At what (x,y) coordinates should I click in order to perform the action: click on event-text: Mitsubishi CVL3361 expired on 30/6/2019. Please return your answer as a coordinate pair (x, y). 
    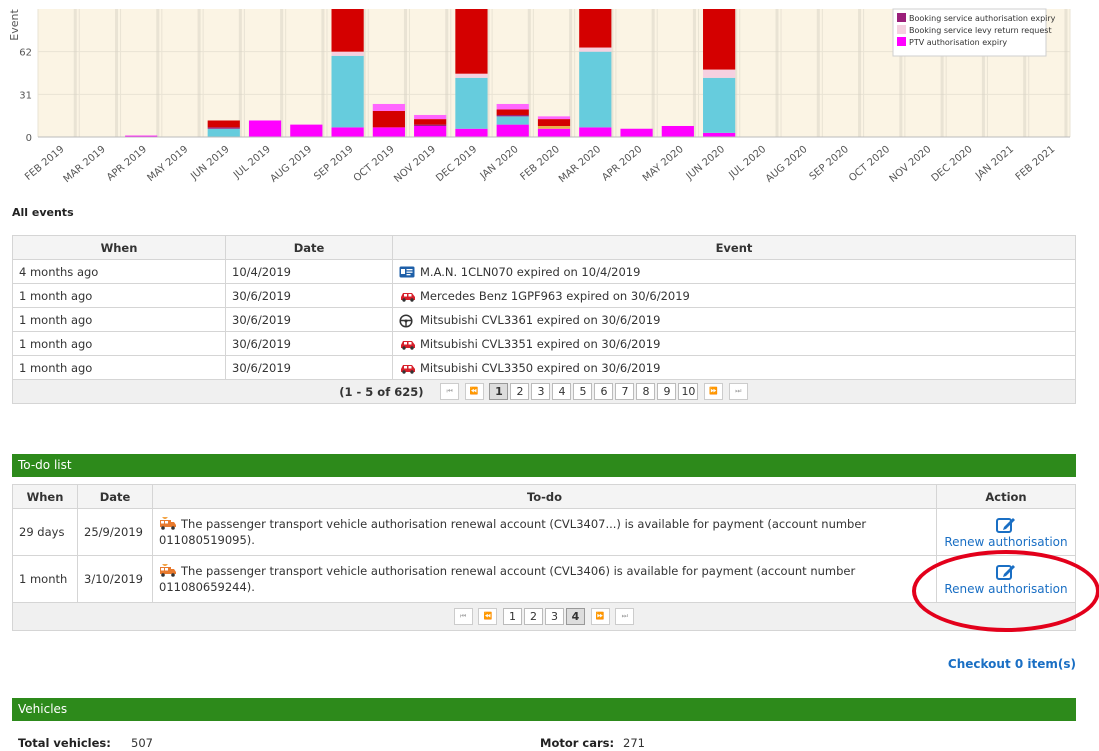
    Looking at the image, I should click on (540, 319).